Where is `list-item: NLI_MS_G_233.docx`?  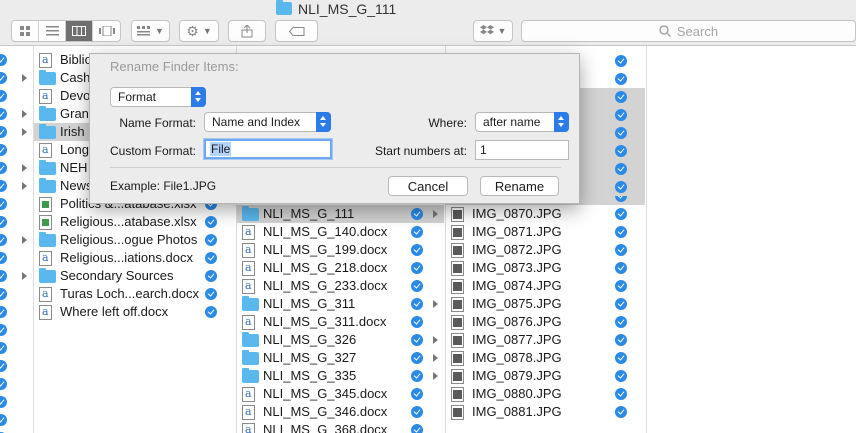
list-item: NLI_MS_G_233.docx is located at coordinates (340, 286).